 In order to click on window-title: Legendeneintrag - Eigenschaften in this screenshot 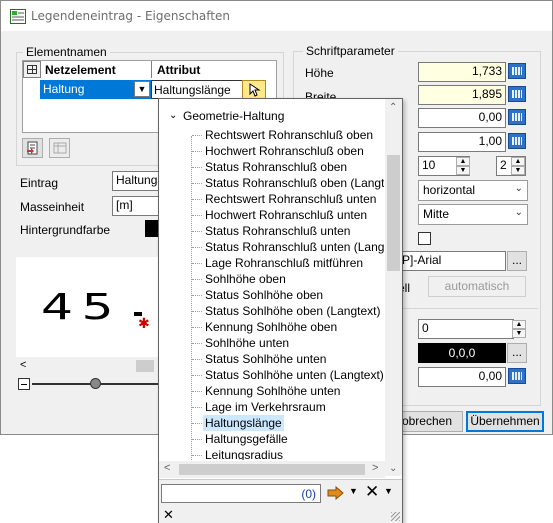, I will do `click(130, 16)`.